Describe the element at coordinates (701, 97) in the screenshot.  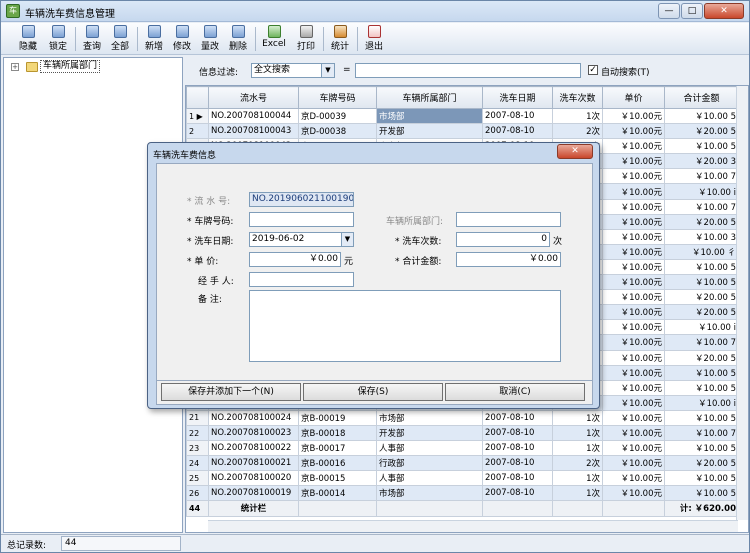
I see `column-header: 合计金额` at that location.